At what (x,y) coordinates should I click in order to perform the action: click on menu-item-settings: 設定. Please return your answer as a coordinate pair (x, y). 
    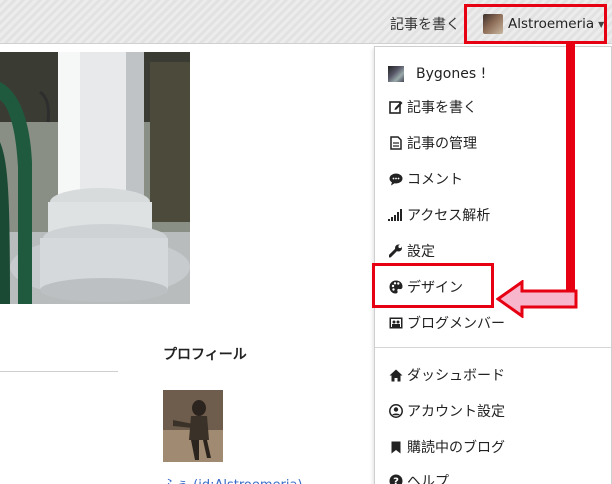
    Looking at the image, I should click on (411, 251).